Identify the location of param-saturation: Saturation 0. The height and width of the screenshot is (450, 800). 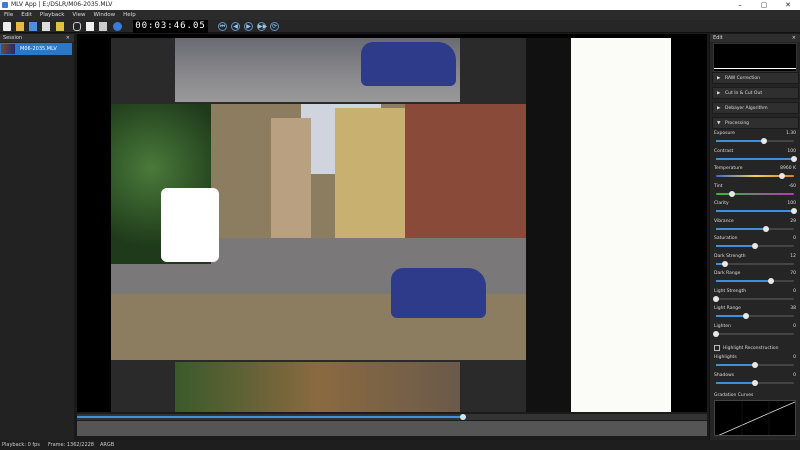
(755, 243).